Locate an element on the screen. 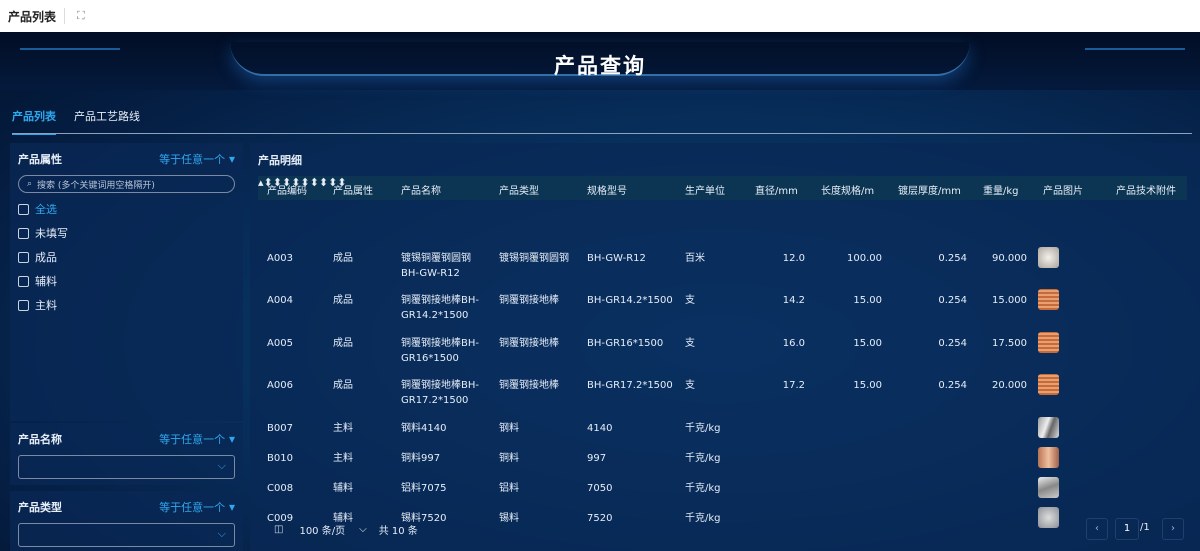 The height and width of the screenshot is (551, 1200). cell-spec: BH-GR16*1500 is located at coordinates (625, 343).